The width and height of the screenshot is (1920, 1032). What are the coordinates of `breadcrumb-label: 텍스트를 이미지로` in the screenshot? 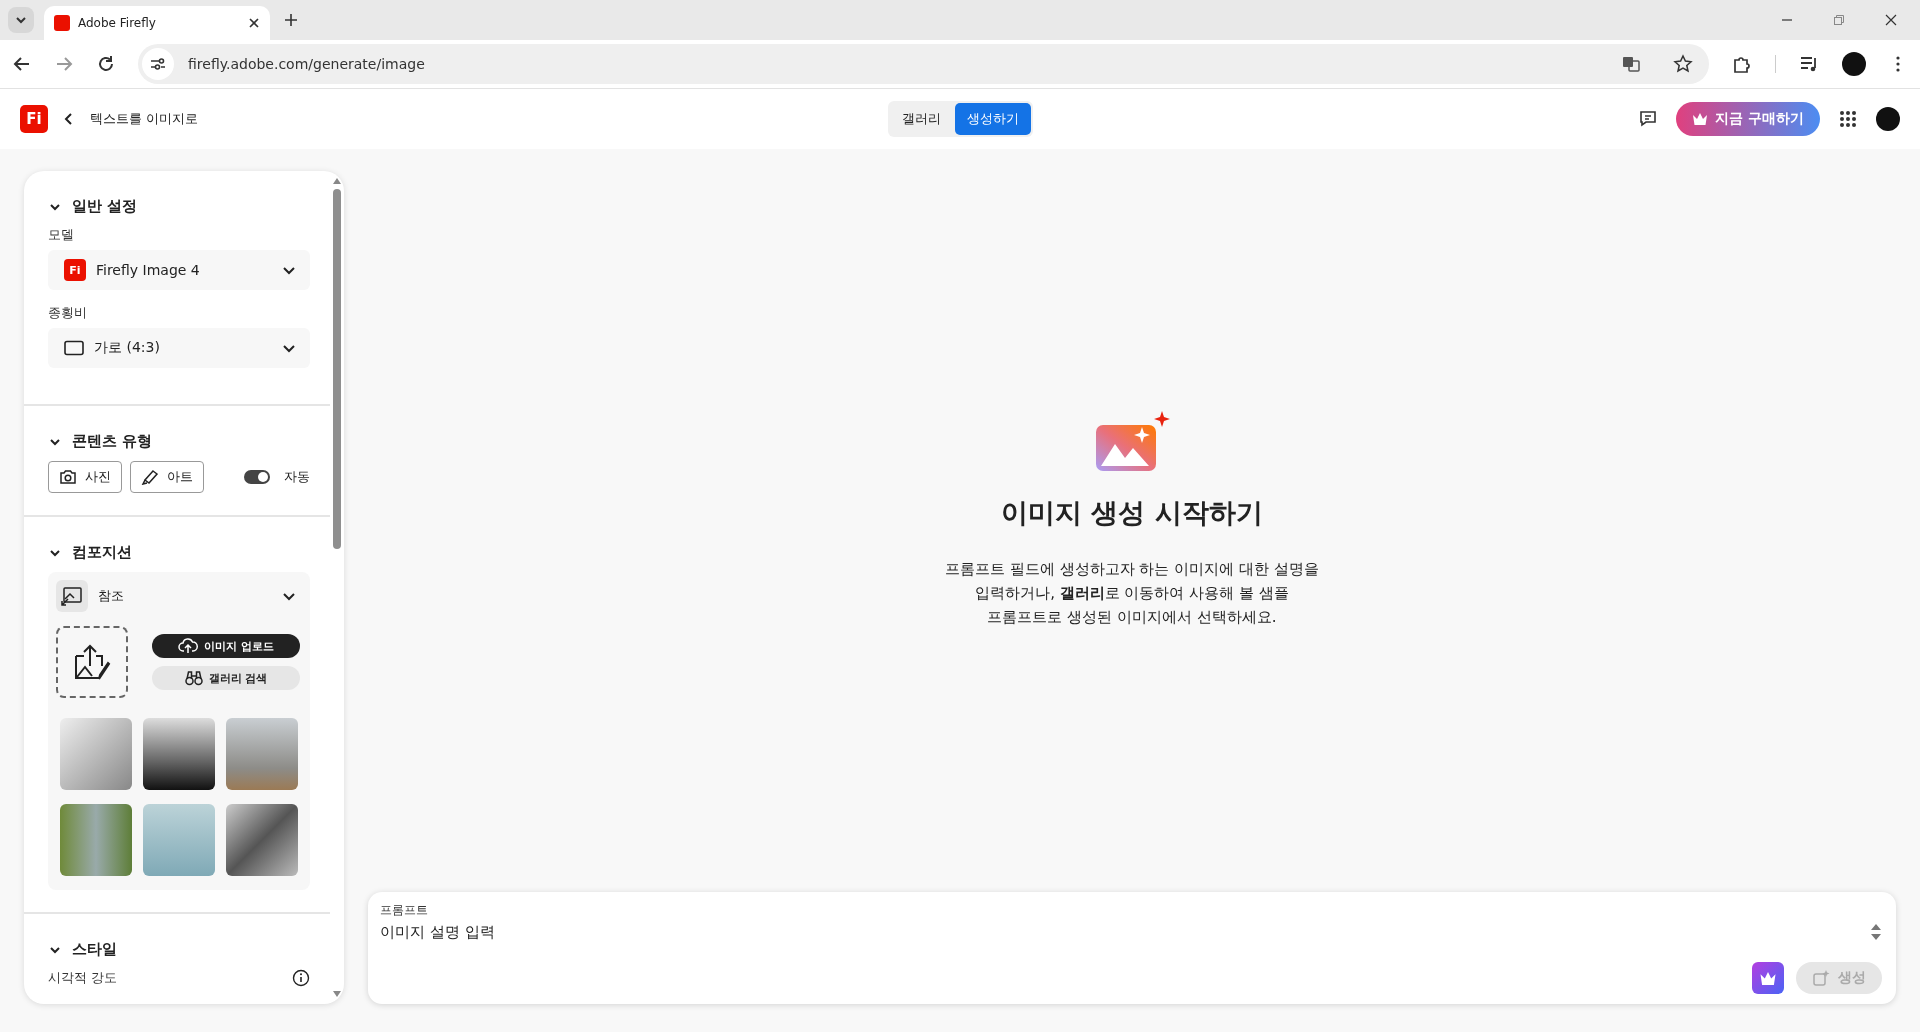 It's located at (144, 119).